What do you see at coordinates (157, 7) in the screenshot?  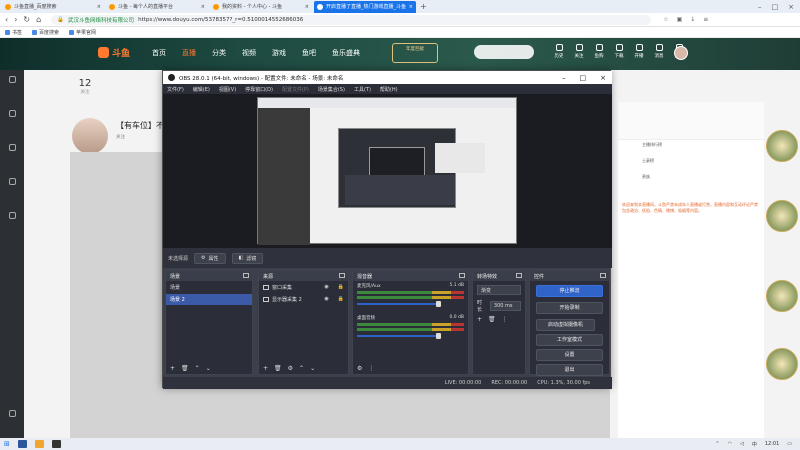 I see `browser-tab-2: 斗鱼 - 每个人的直播平台 ×` at bounding box center [157, 7].